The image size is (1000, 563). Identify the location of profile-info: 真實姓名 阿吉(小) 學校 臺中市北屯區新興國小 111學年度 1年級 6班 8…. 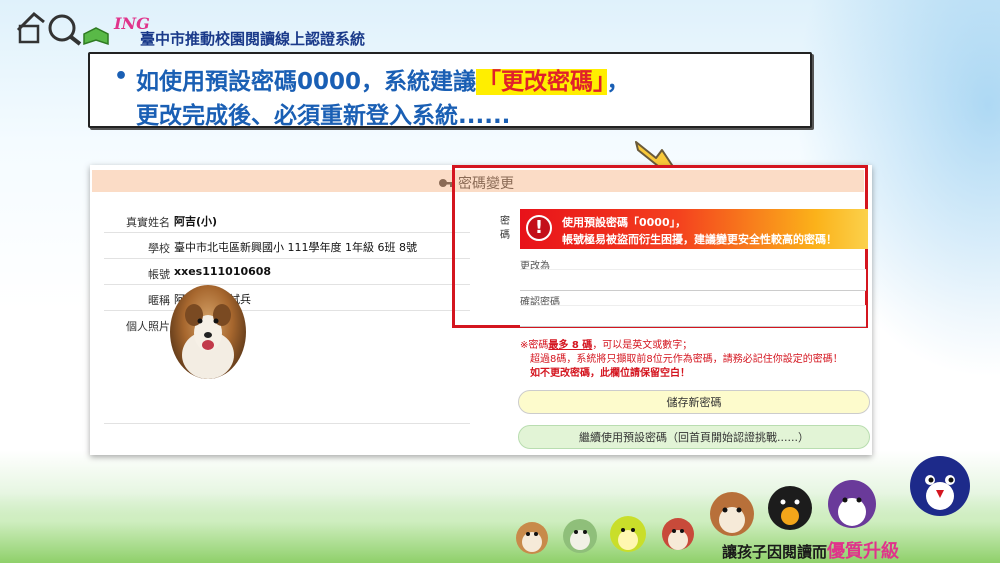
(287, 315).